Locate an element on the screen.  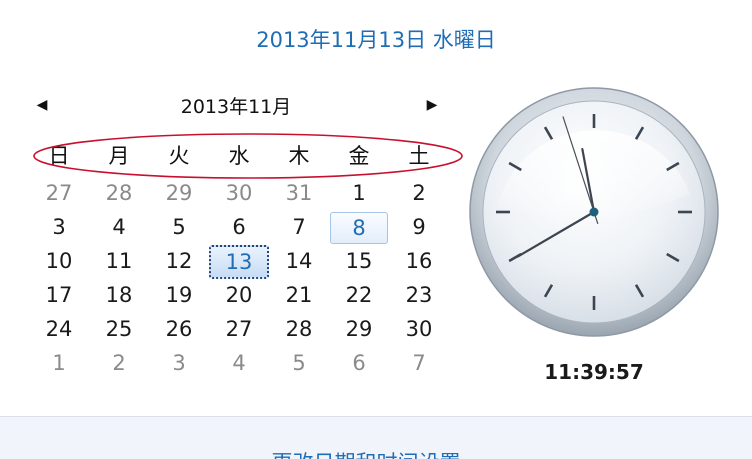
calendar-day: 16 is located at coordinates (419, 261).